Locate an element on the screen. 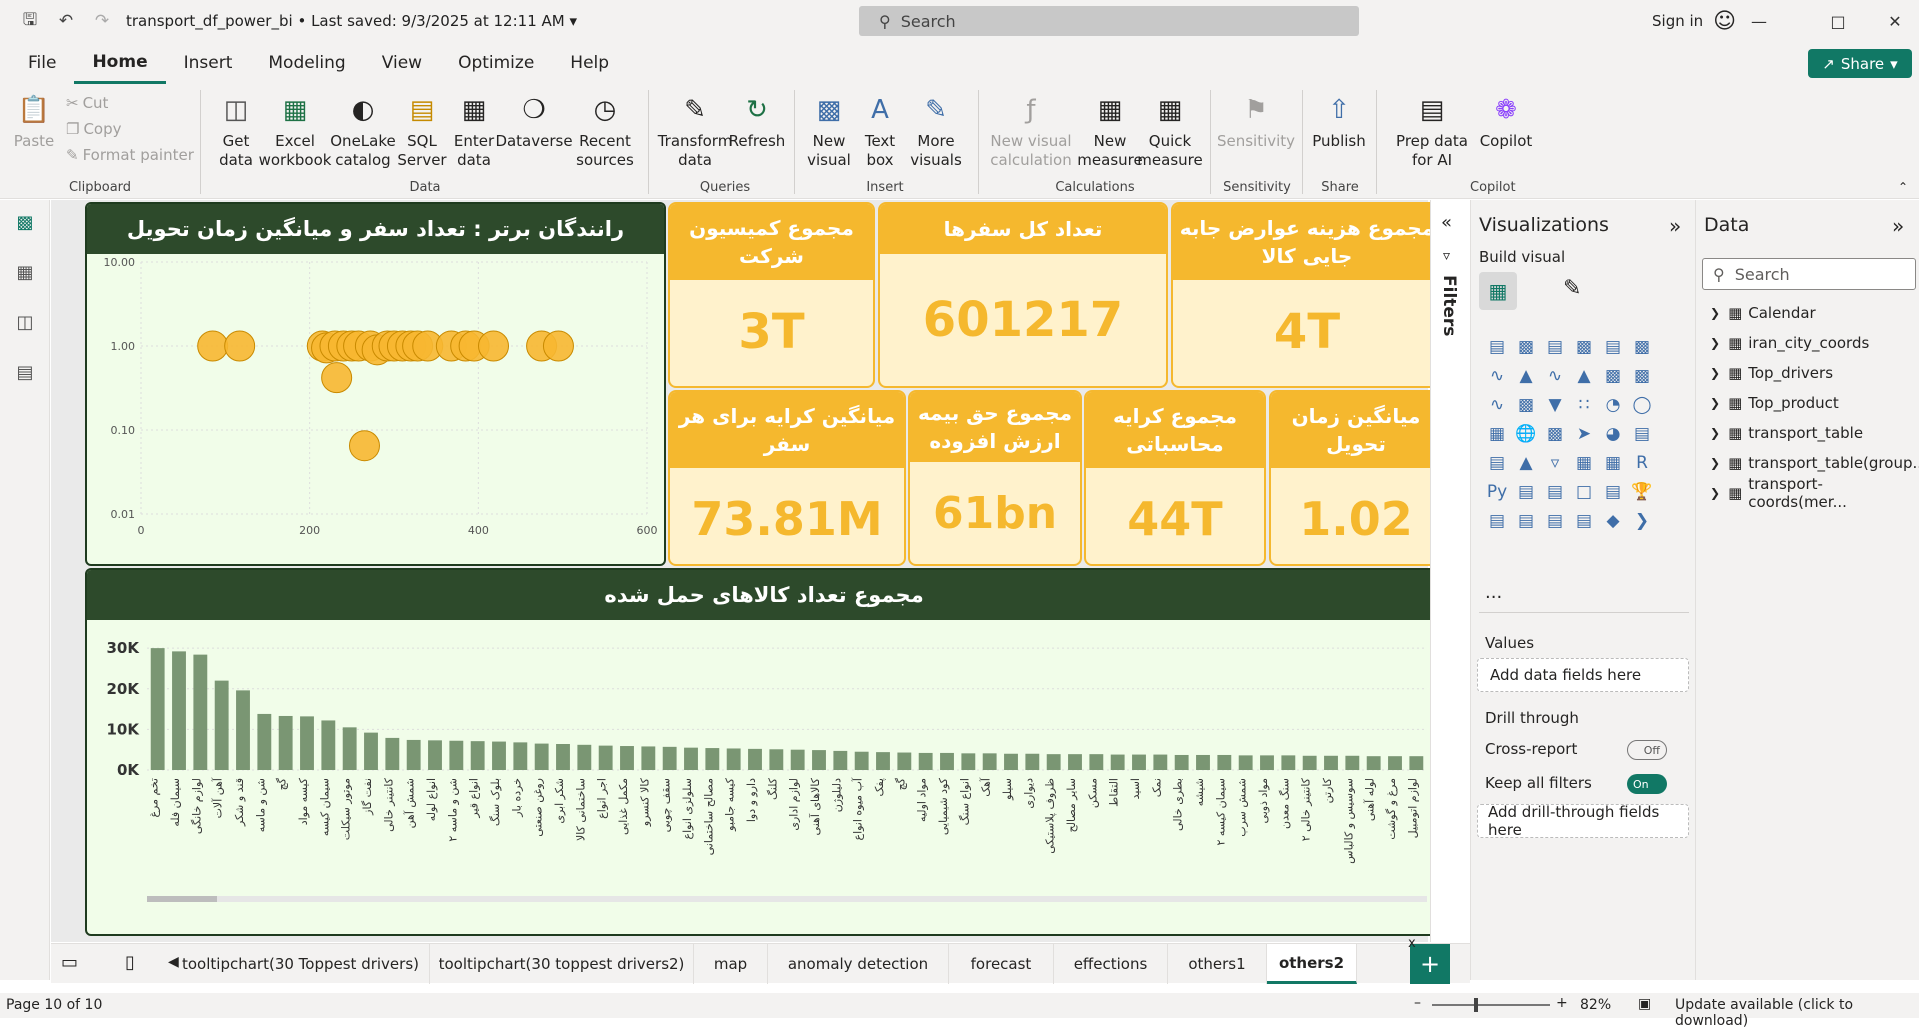  close-tab-icon: x is located at coordinates (1412, 943).